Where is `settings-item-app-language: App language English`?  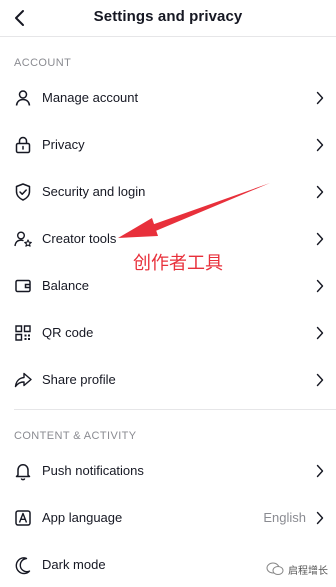
settings-item-app-language: App language English is located at coordinates (168, 518).